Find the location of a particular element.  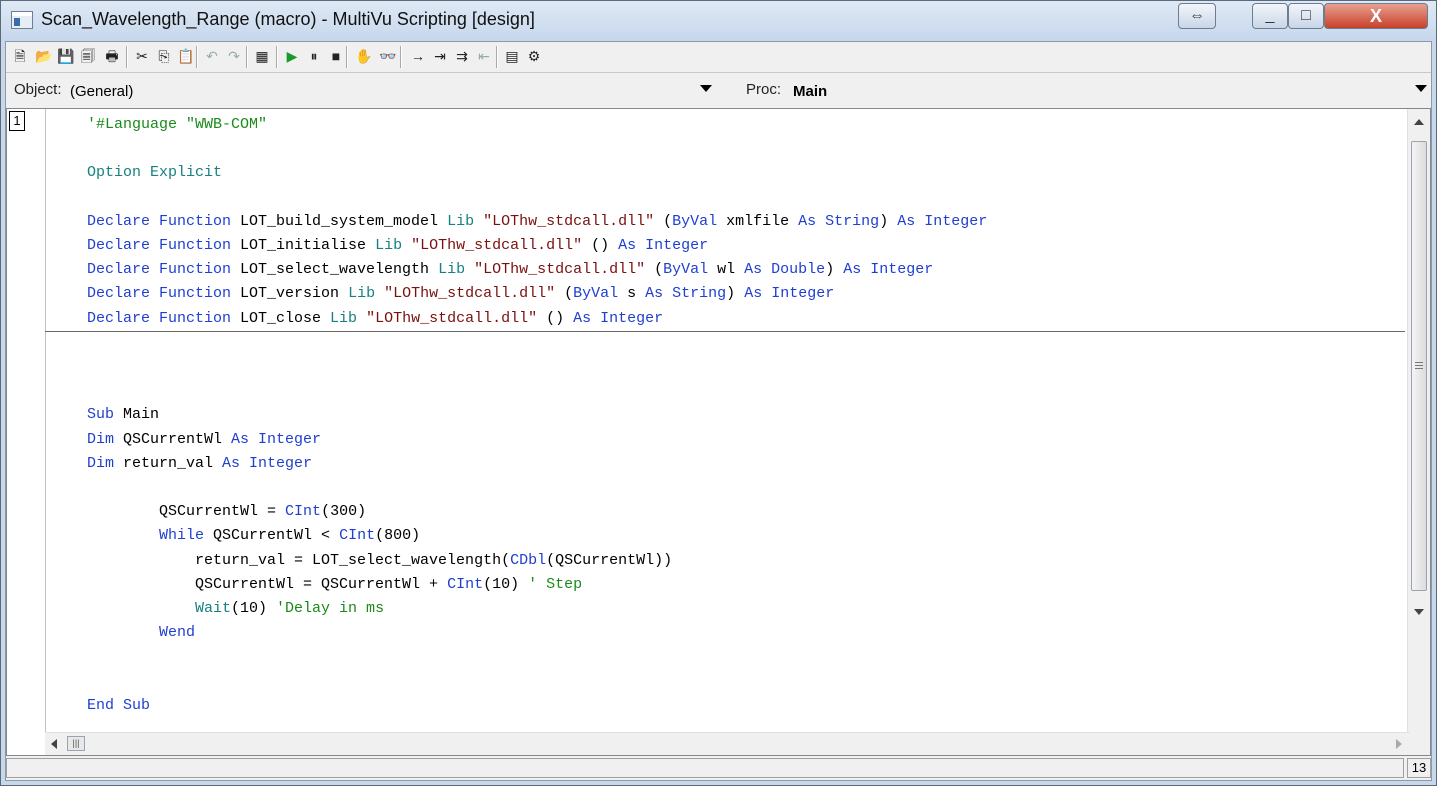

code-line: Sub Main is located at coordinates (123, 415).